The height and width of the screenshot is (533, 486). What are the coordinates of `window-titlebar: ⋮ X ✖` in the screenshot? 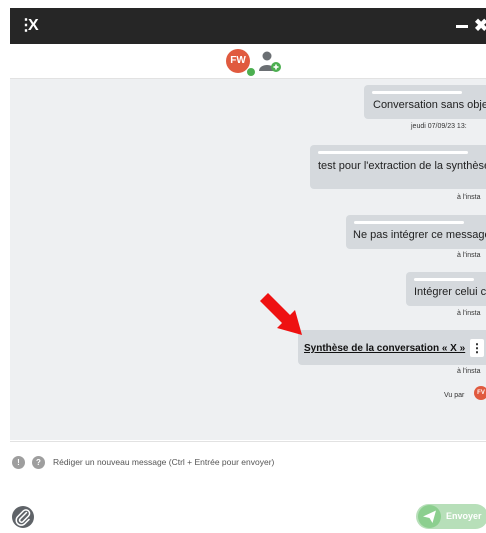 It's located at (248, 26).